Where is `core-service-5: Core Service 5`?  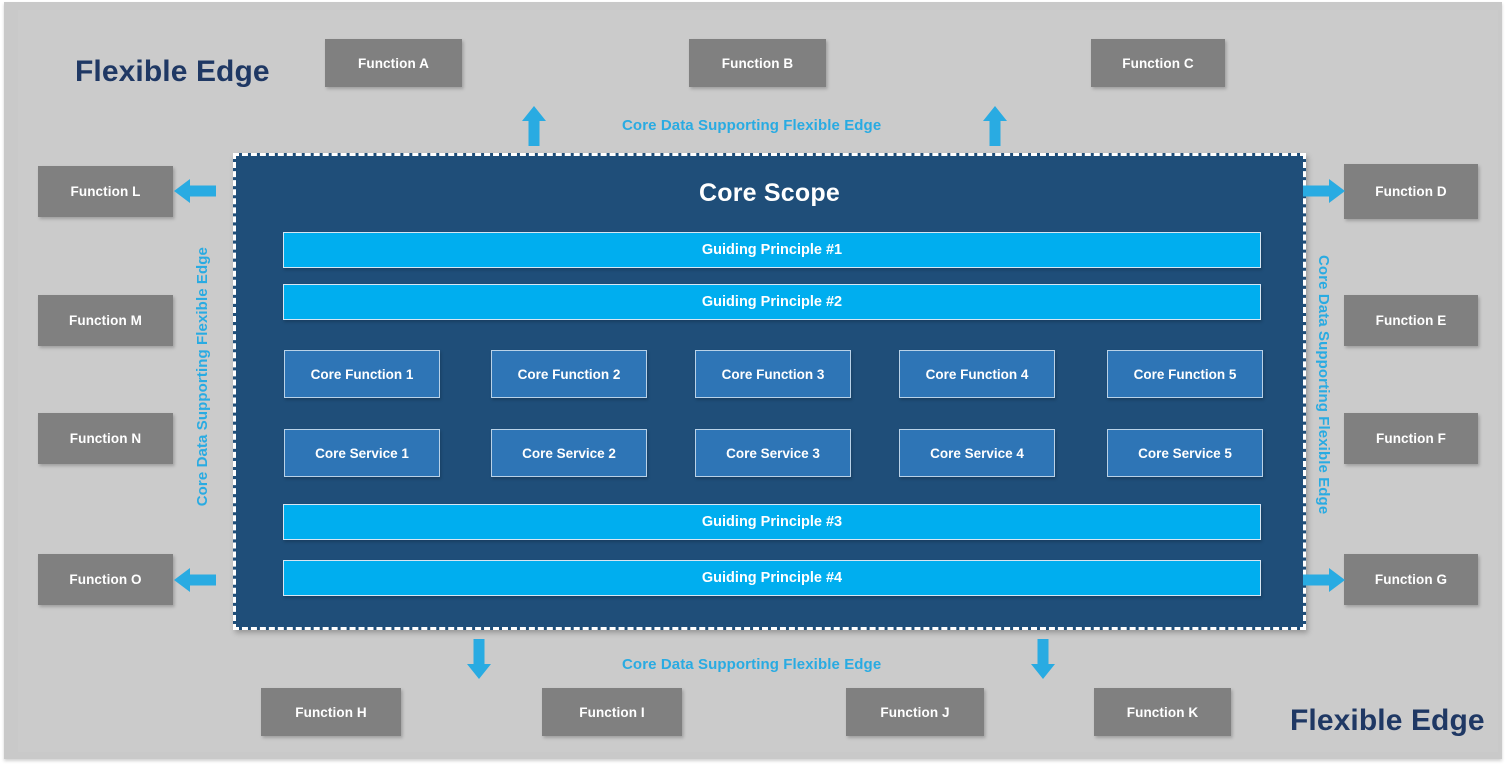 core-service-5: Core Service 5 is located at coordinates (1185, 453).